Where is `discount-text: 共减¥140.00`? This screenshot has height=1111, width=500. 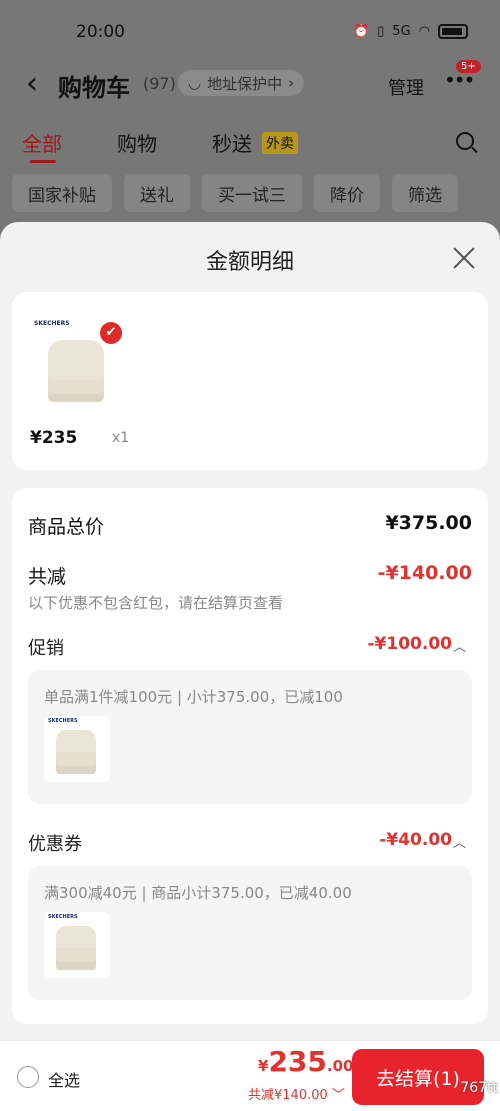 discount-text: 共减¥140.00 is located at coordinates (288, 1095).